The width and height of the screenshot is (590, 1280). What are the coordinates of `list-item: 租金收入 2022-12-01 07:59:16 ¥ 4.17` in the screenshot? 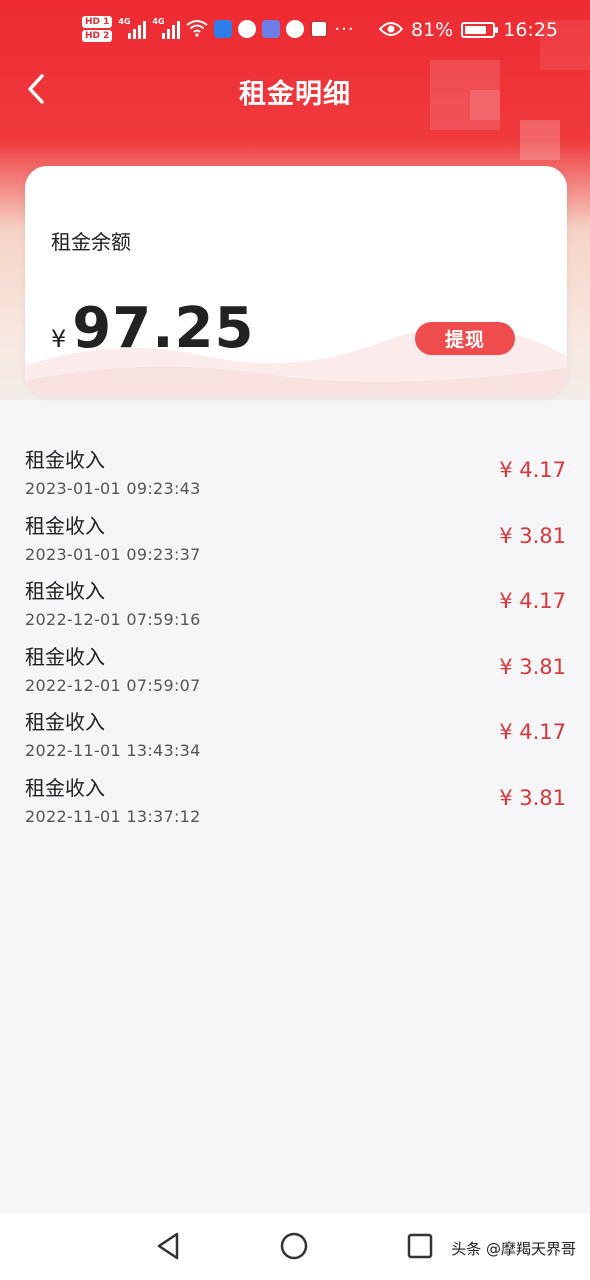 It's located at (295, 600).